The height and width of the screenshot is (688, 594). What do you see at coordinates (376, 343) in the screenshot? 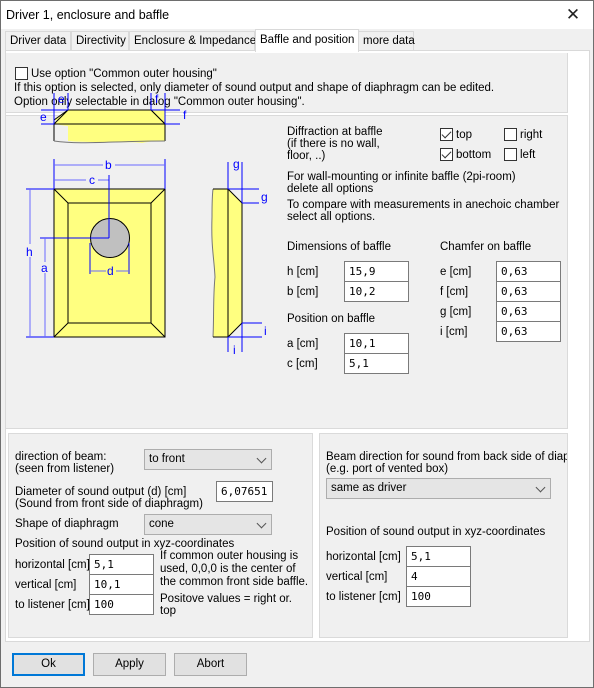
I see `a-input: 10,1` at bounding box center [376, 343].